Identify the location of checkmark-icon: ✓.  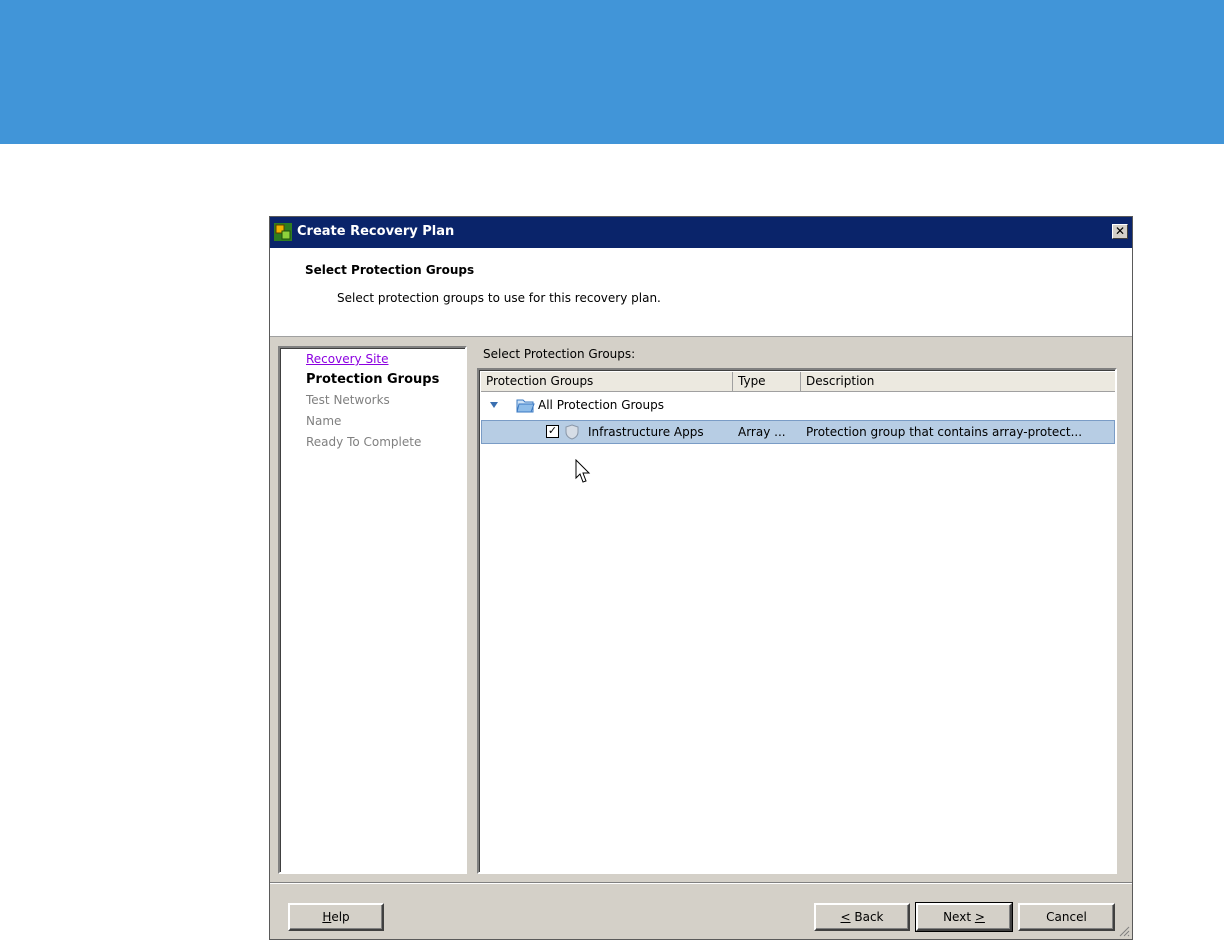
(552, 430).